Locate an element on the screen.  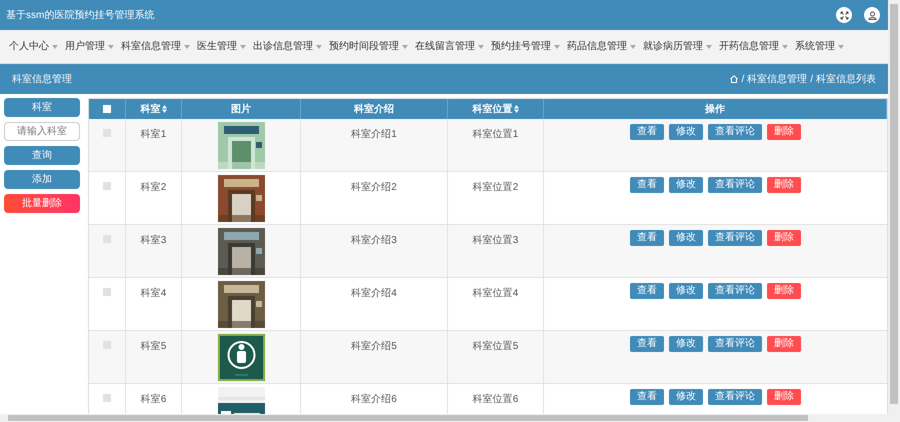
table-cell-text: 科室介绍5 is located at coordinates (374, 347).